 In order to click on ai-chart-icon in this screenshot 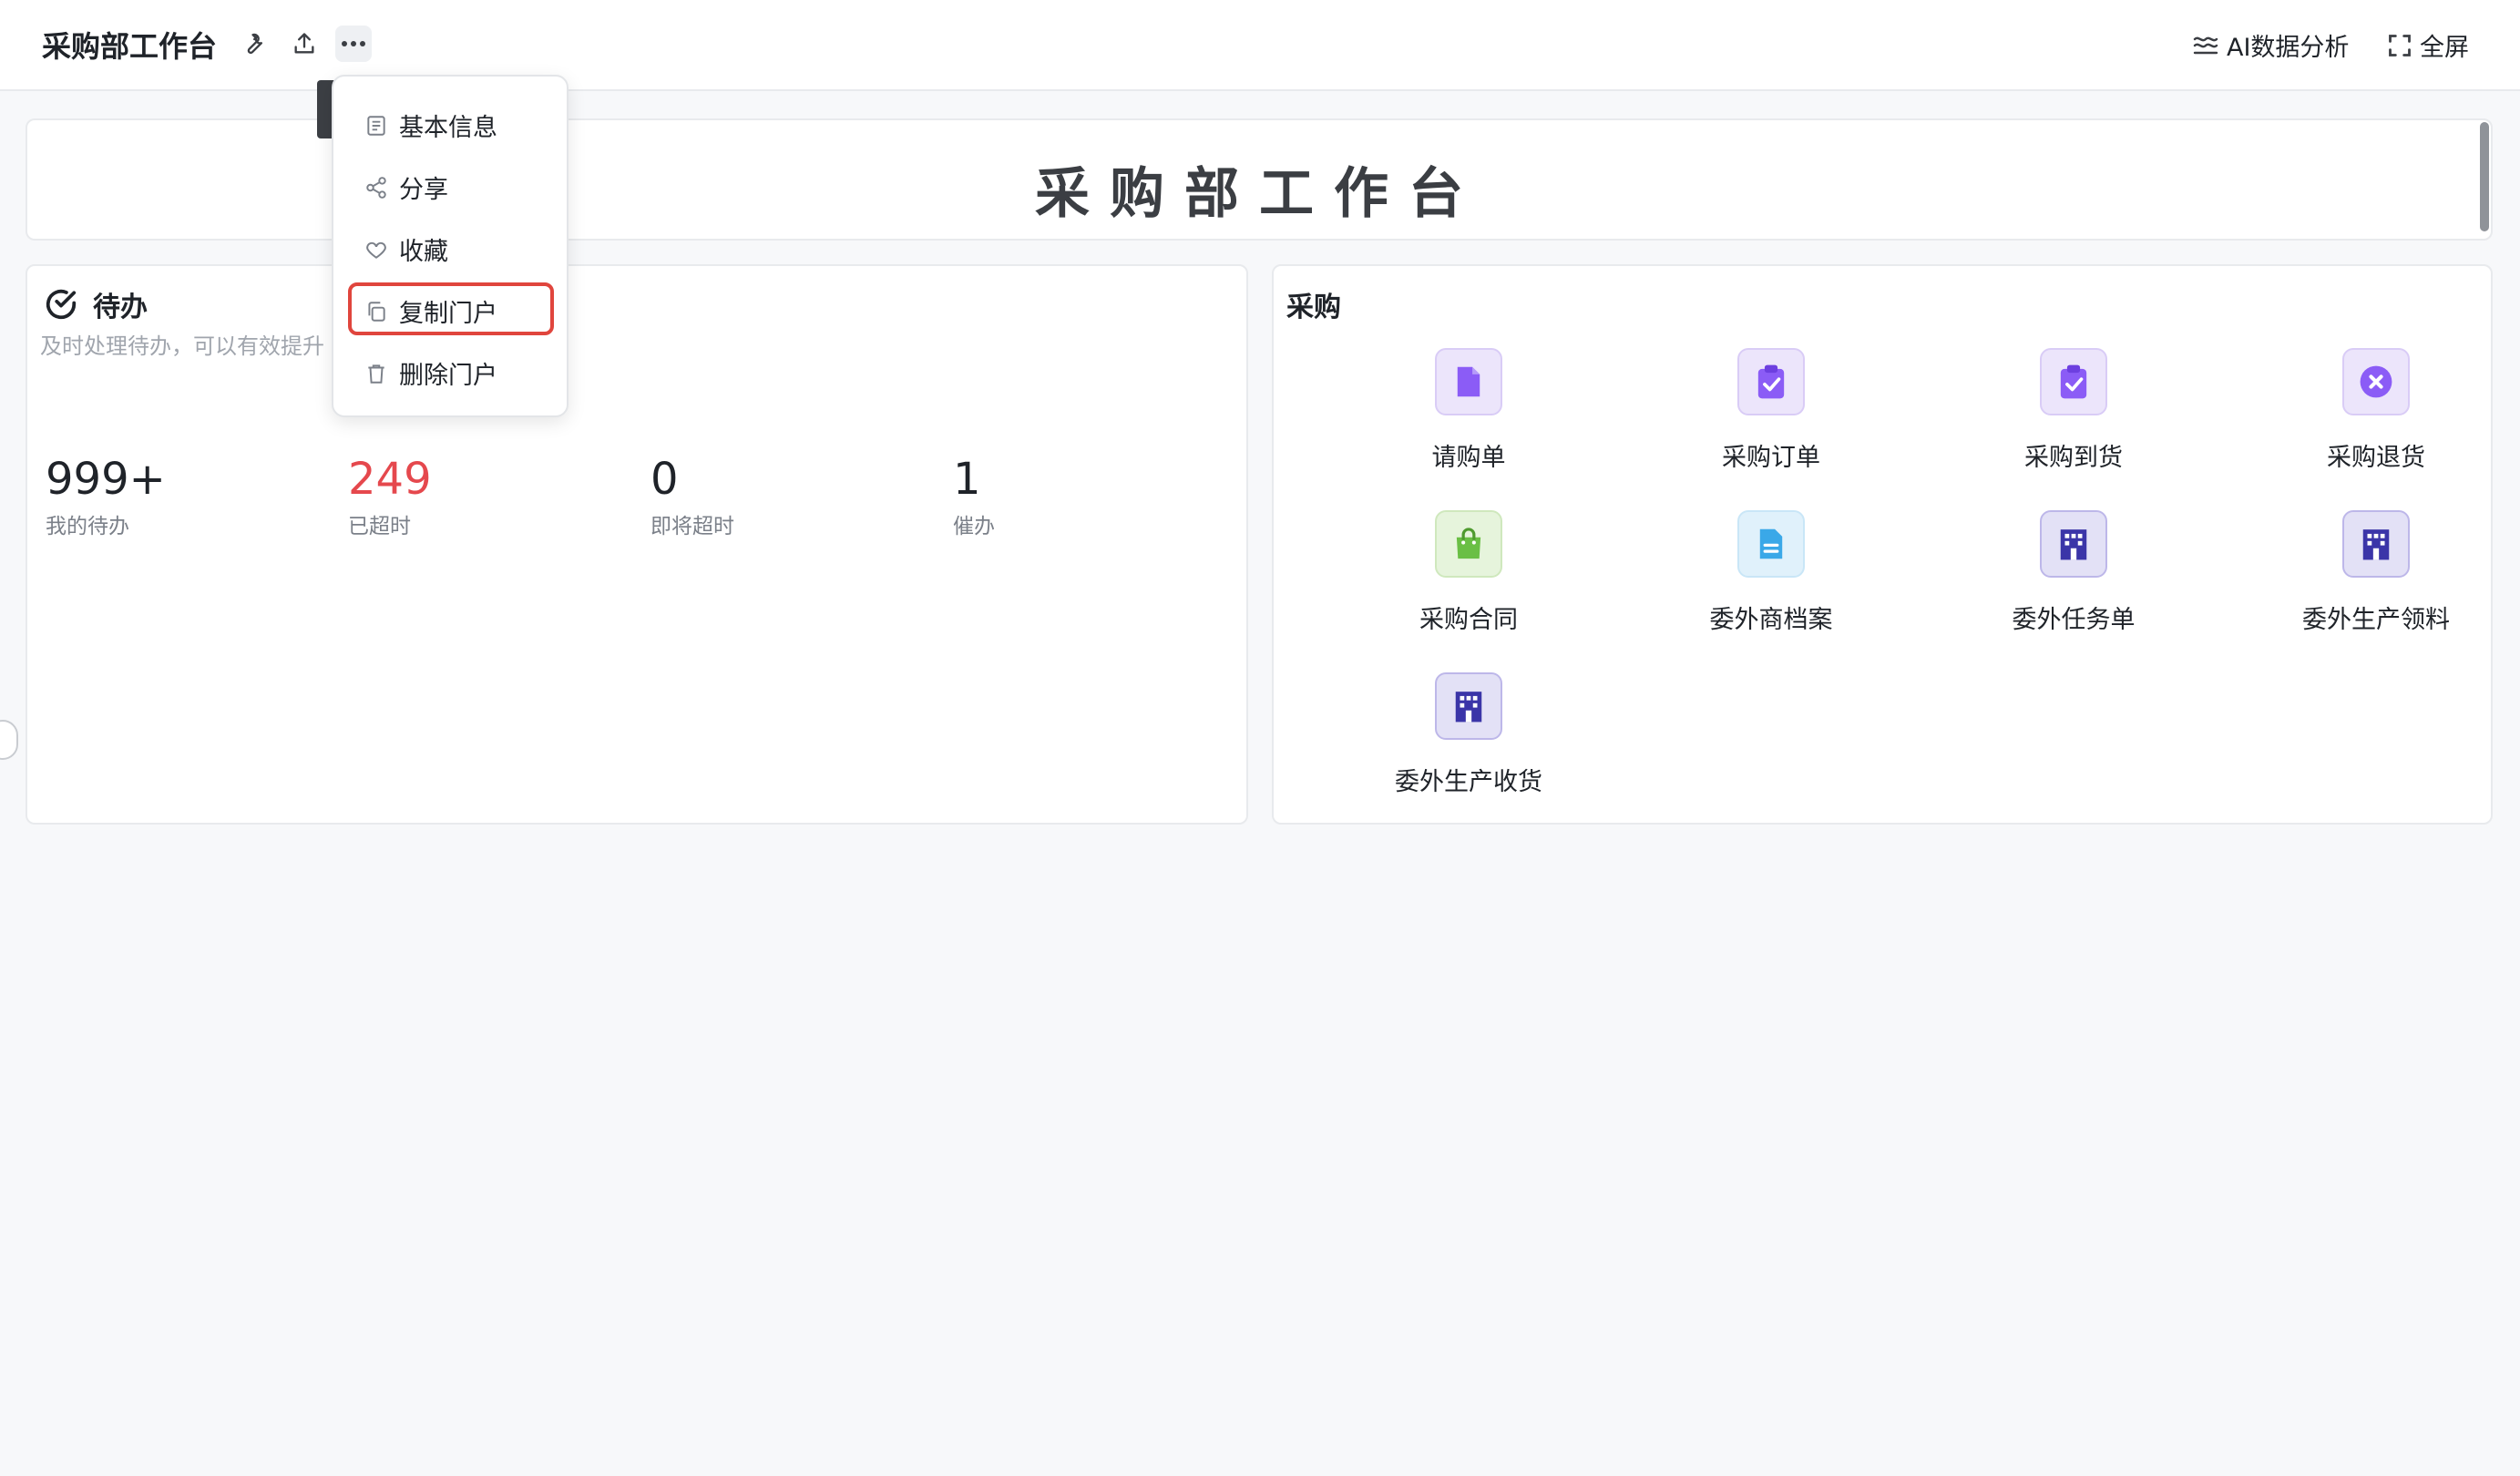, I will do `click(2206, 45)`.